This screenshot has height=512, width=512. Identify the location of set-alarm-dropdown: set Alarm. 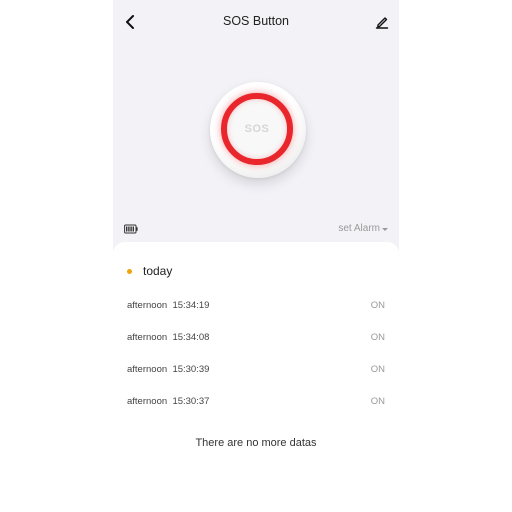
(363, 228).